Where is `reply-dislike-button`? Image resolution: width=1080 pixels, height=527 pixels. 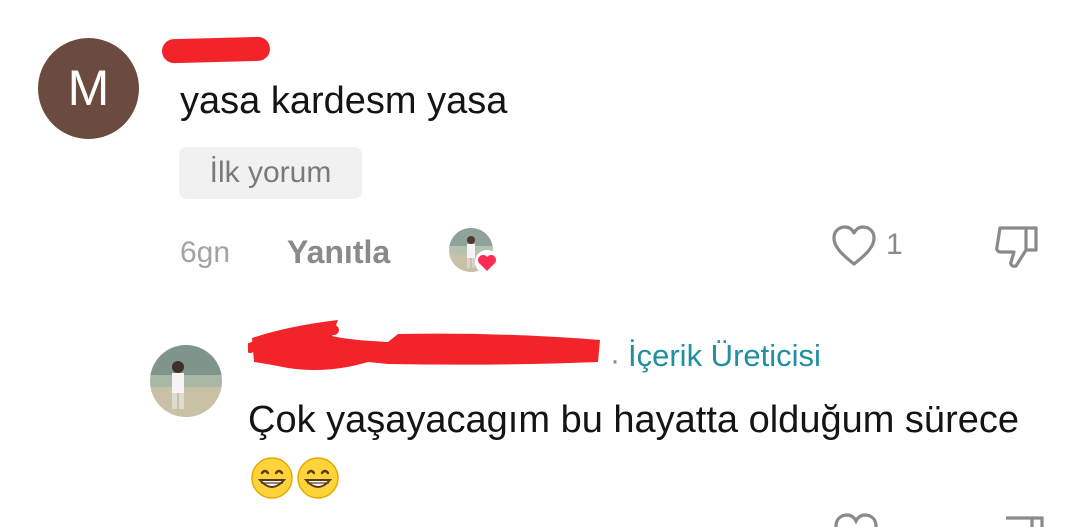 reply-dislike-button is located at coordinates (1022, 518).